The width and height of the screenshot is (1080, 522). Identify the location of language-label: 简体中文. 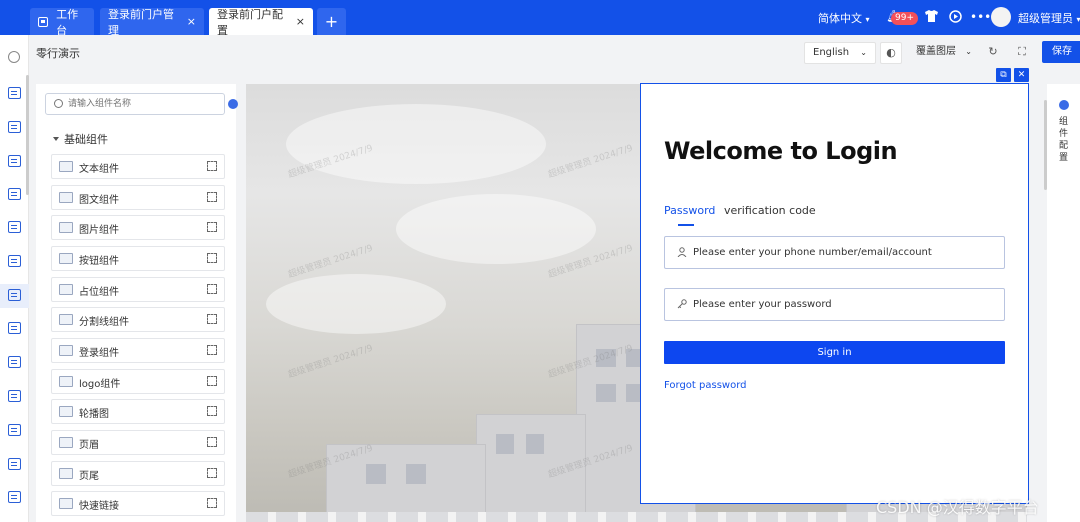
(840, 18).